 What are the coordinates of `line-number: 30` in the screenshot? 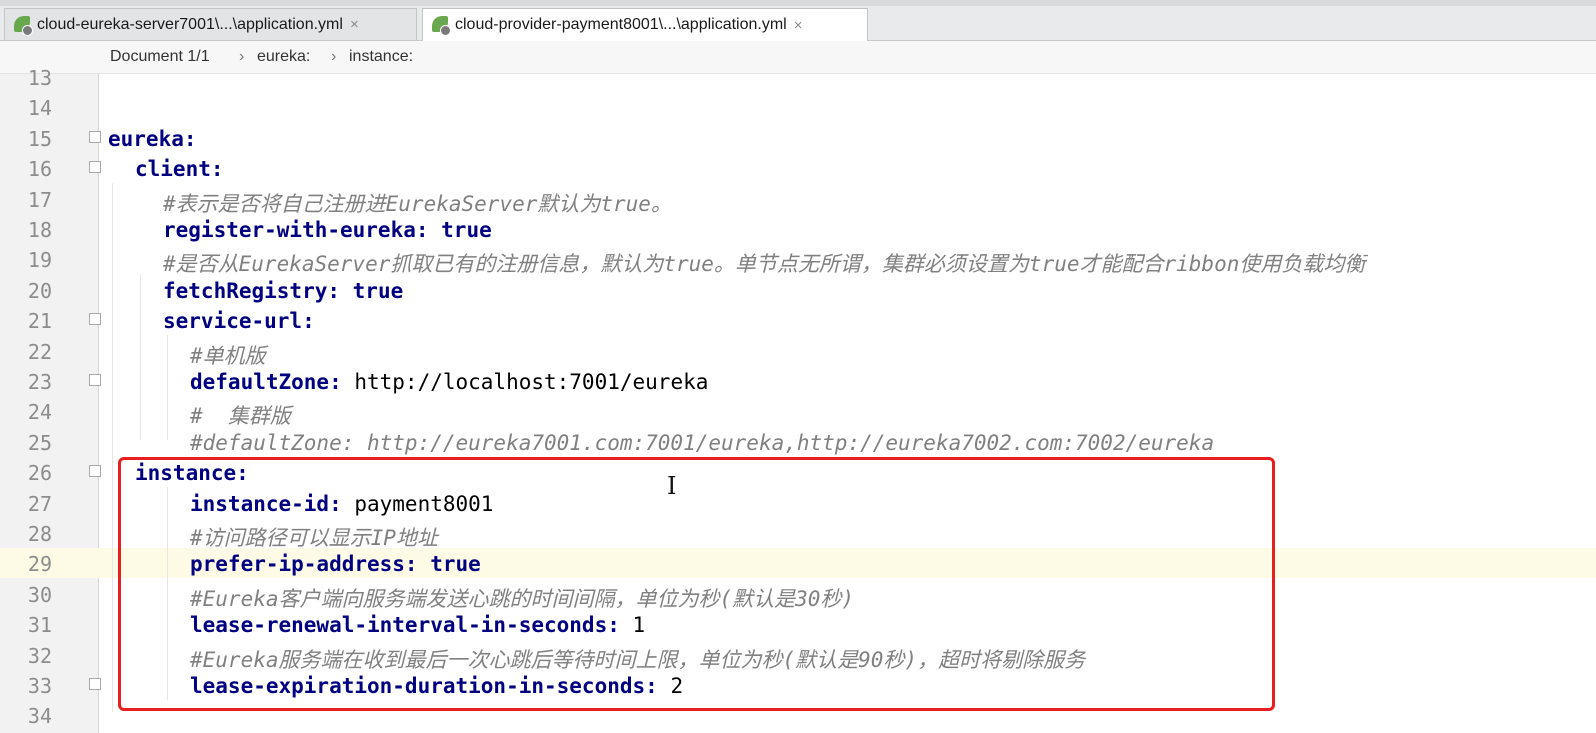 It's located at (39, 594).